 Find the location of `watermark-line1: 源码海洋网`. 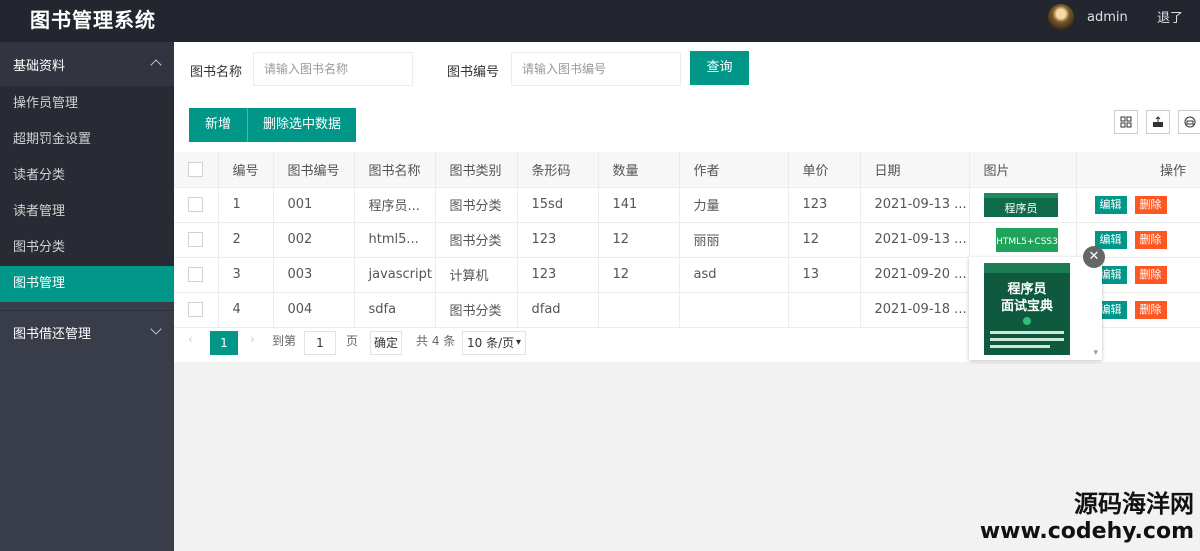

watermark-line1: 源码海洋网 is located at coordinates (1134, 504).